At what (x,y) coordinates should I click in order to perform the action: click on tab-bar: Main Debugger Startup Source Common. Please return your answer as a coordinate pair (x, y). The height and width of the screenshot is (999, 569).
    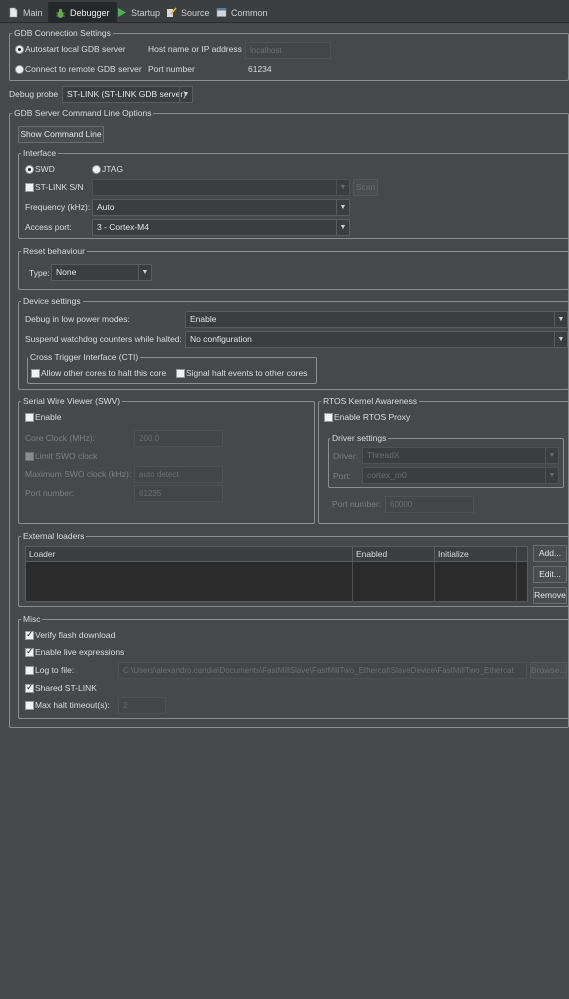
    Looking at the image, I should click on (284, 11).